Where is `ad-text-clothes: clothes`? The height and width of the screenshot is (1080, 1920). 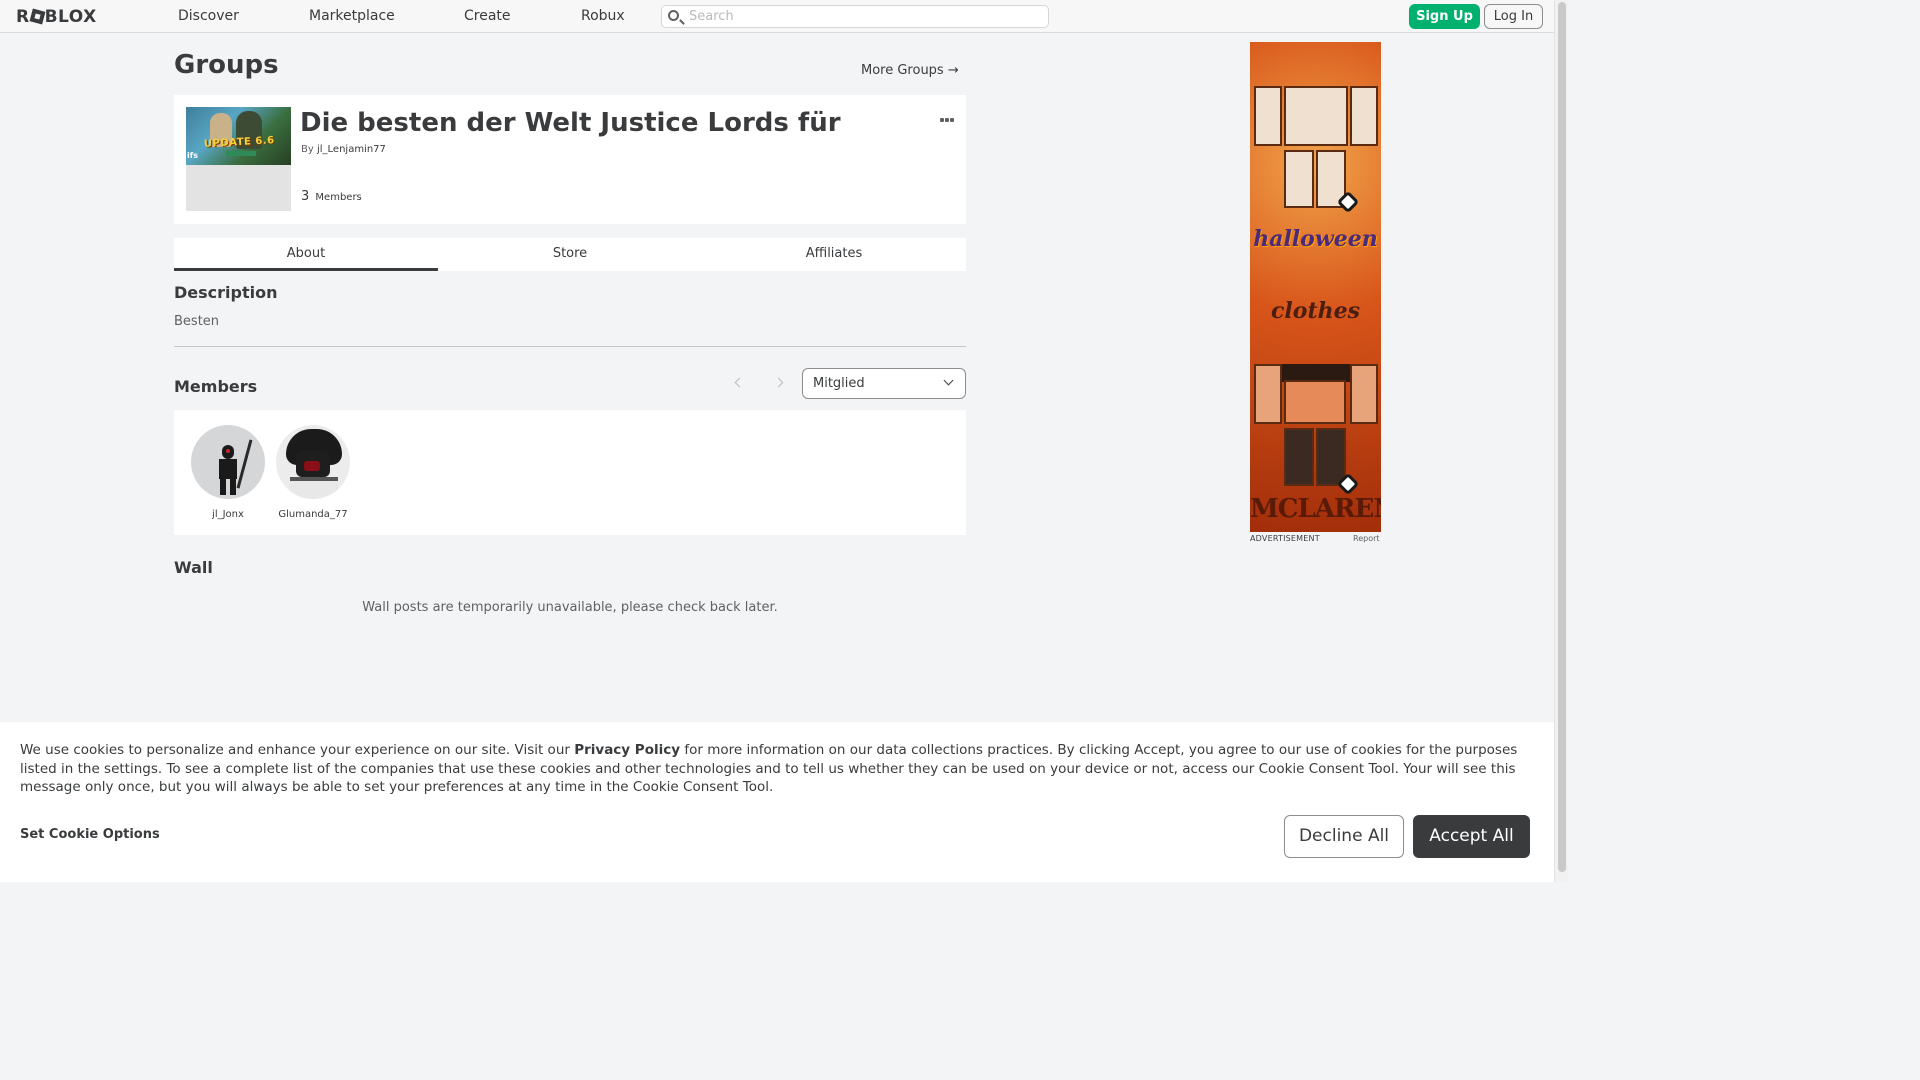 ad-text-clothes: clothes is located at coordinates (1315, 311).